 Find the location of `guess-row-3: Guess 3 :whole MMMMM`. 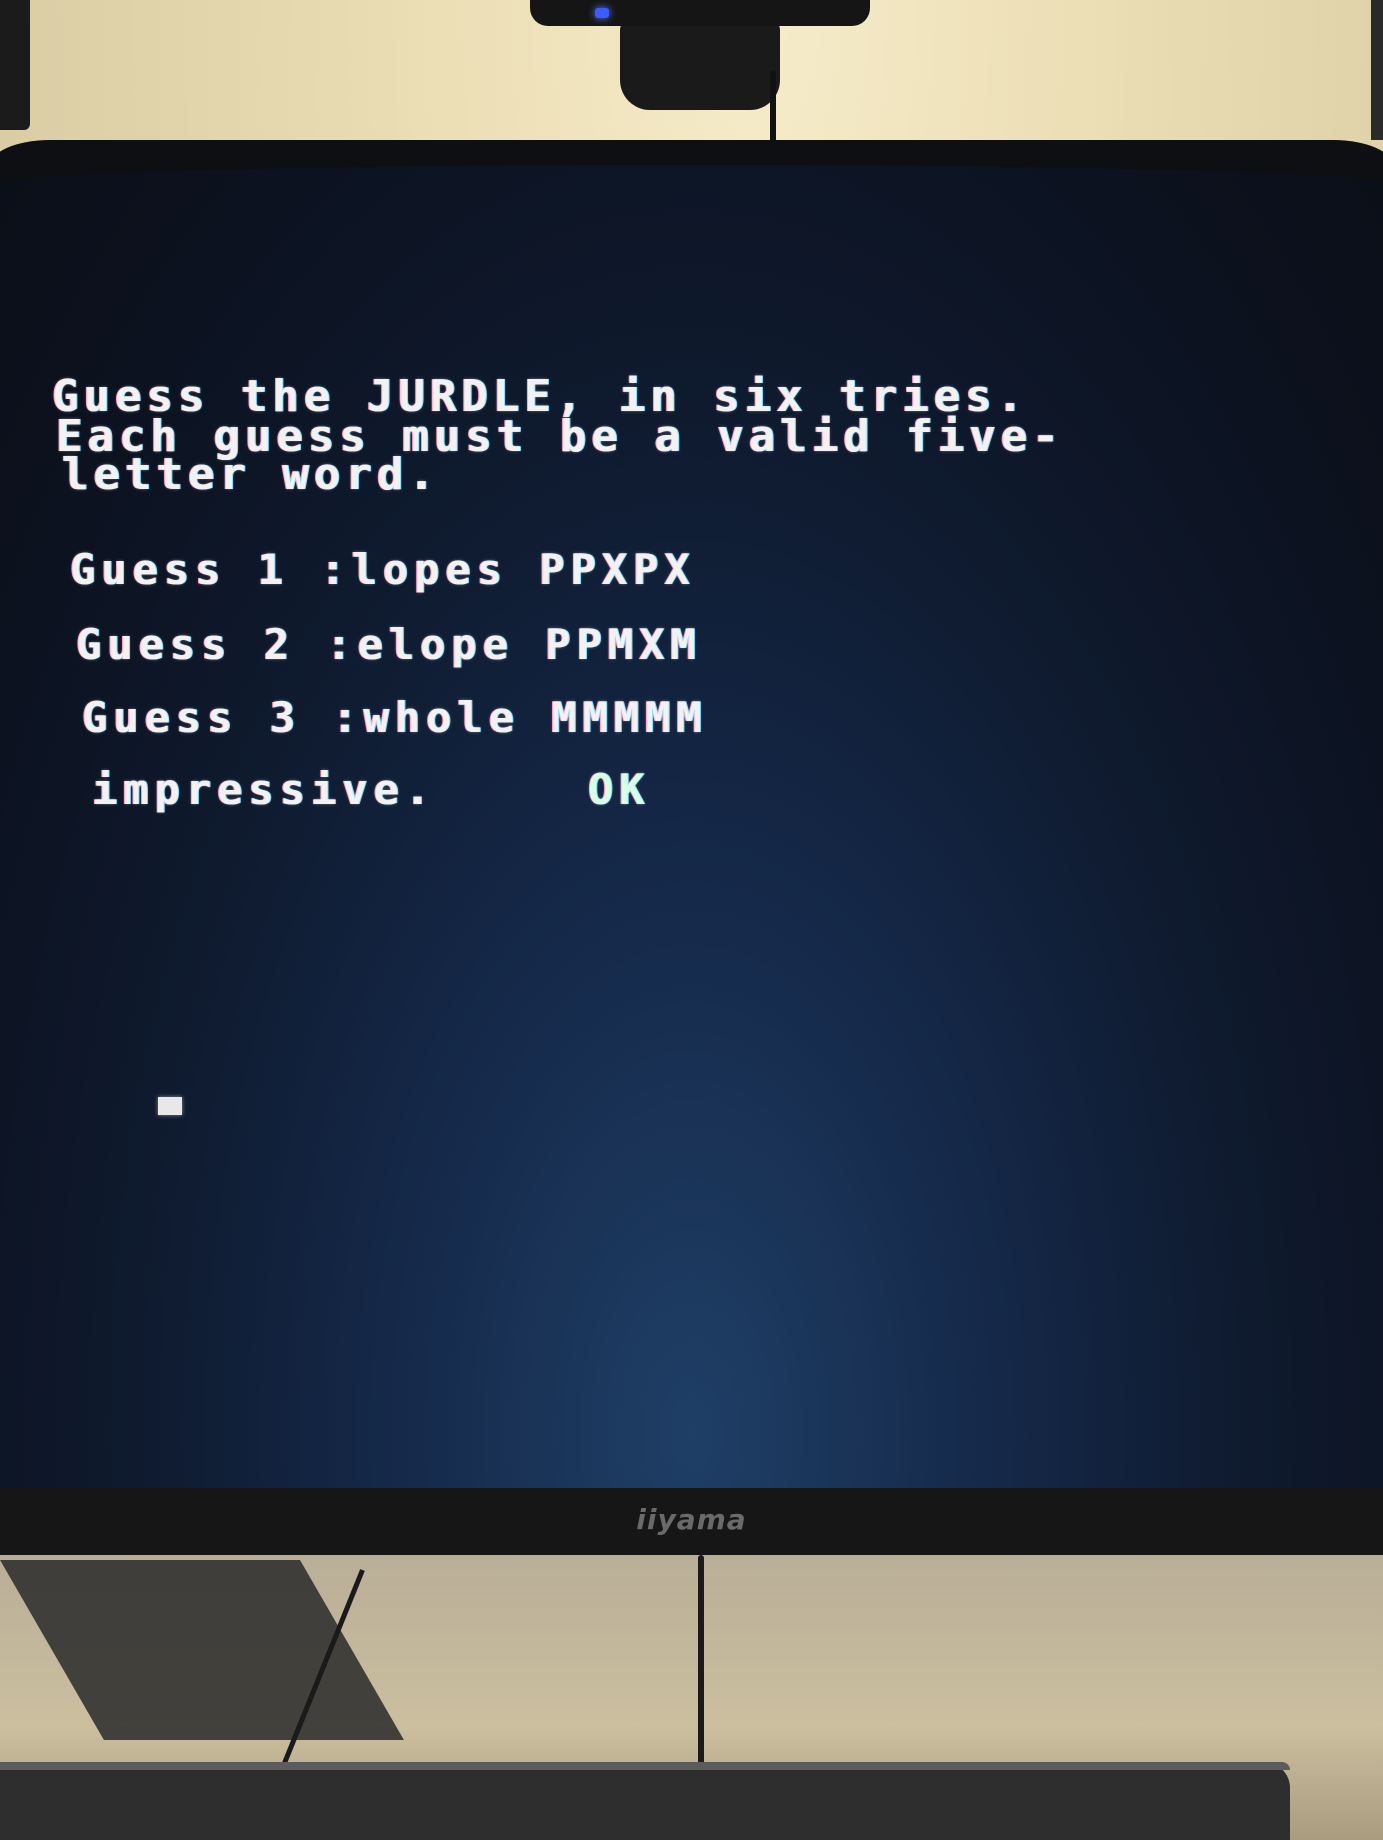

guess-row-3: Guess 3 :whole MMMMM is located at coordinates (395, 717).